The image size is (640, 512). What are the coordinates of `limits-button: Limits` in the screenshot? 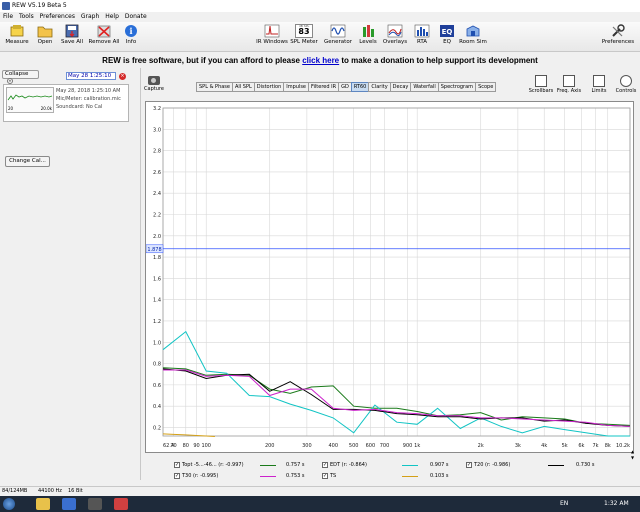 It's located at (599, 86).